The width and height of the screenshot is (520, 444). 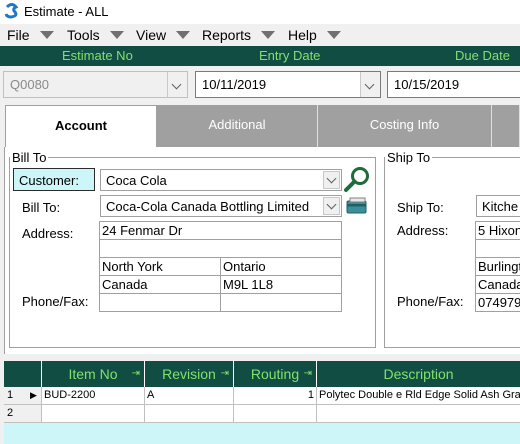 What do you see at coordinates (93, 396) in the screenshot?
I see `cell-item-no: BUD-2200` at bounding box center [93, 396].